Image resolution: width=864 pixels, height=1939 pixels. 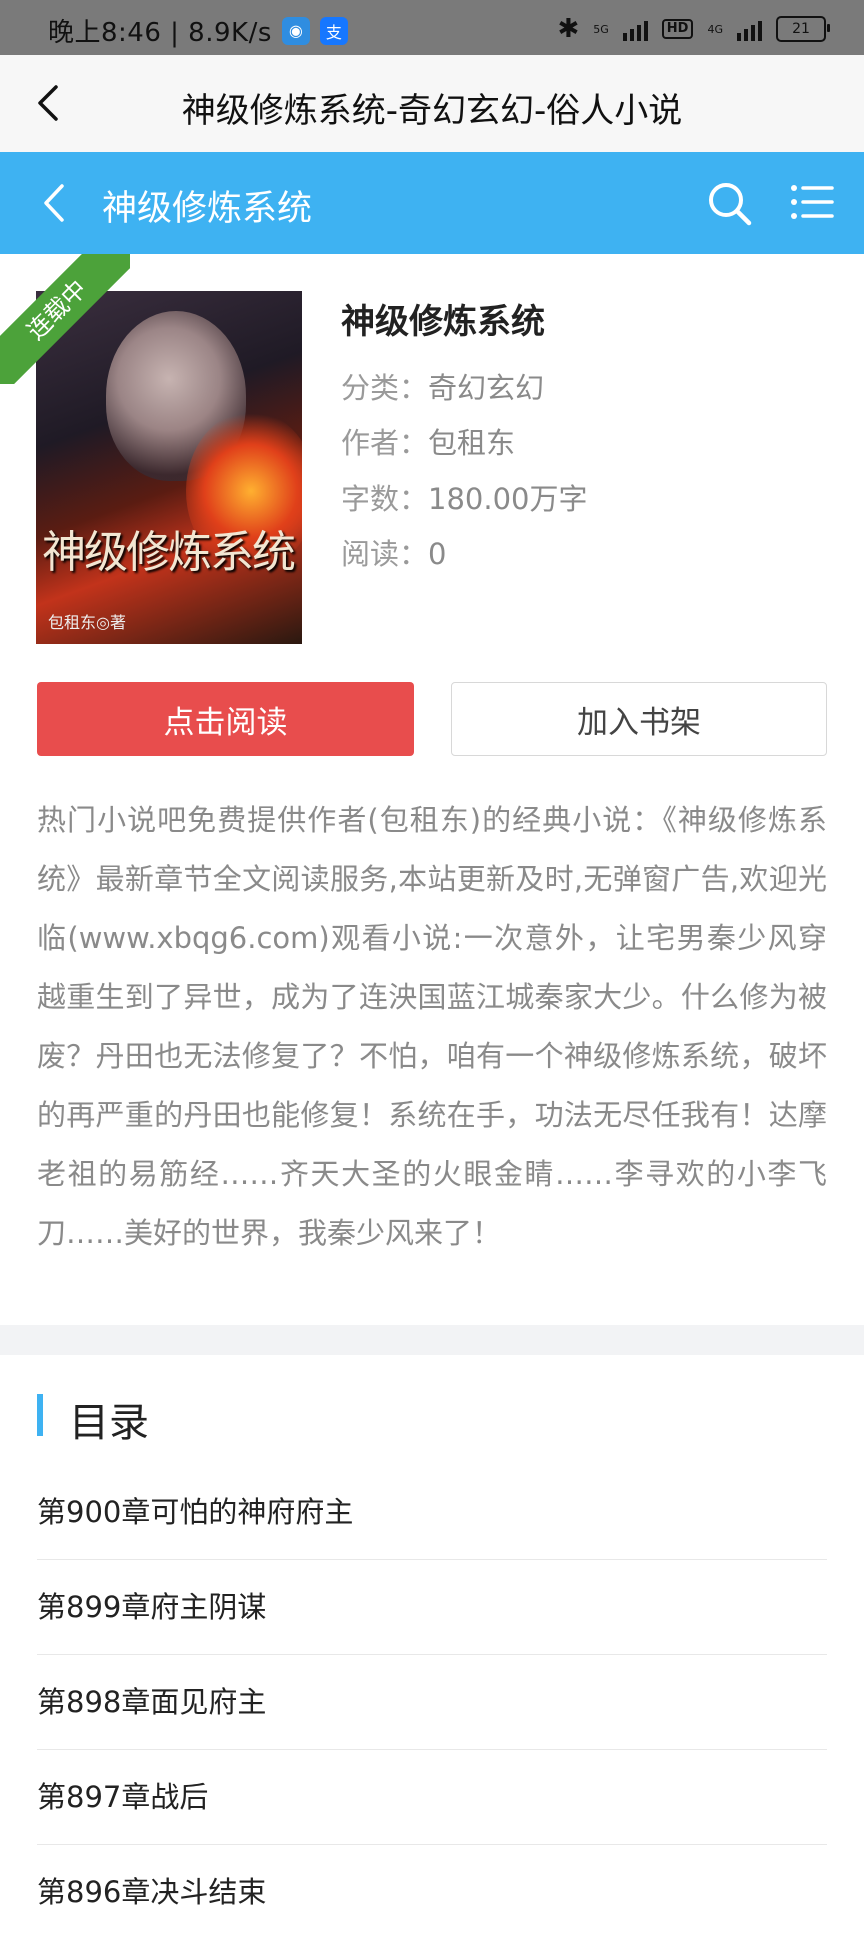 I want to click on bluetooth-icon: ✱, so click(x=568, y=29).